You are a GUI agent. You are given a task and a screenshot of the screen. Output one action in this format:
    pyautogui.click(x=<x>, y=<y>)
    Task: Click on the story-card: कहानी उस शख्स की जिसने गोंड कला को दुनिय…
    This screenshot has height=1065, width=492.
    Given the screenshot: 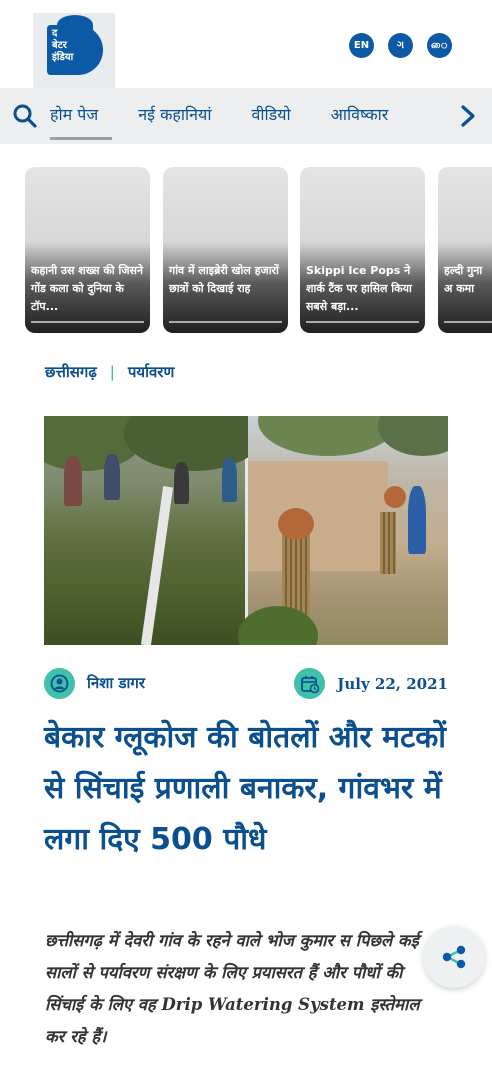 What is the action you would take?
    pyautogui.click(x=87, y=250)
    